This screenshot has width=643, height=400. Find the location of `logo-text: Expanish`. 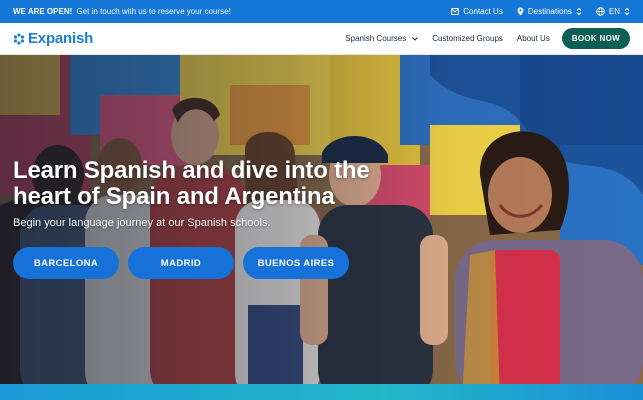

logo-text: Expanish is located at coordinates (61, 38).